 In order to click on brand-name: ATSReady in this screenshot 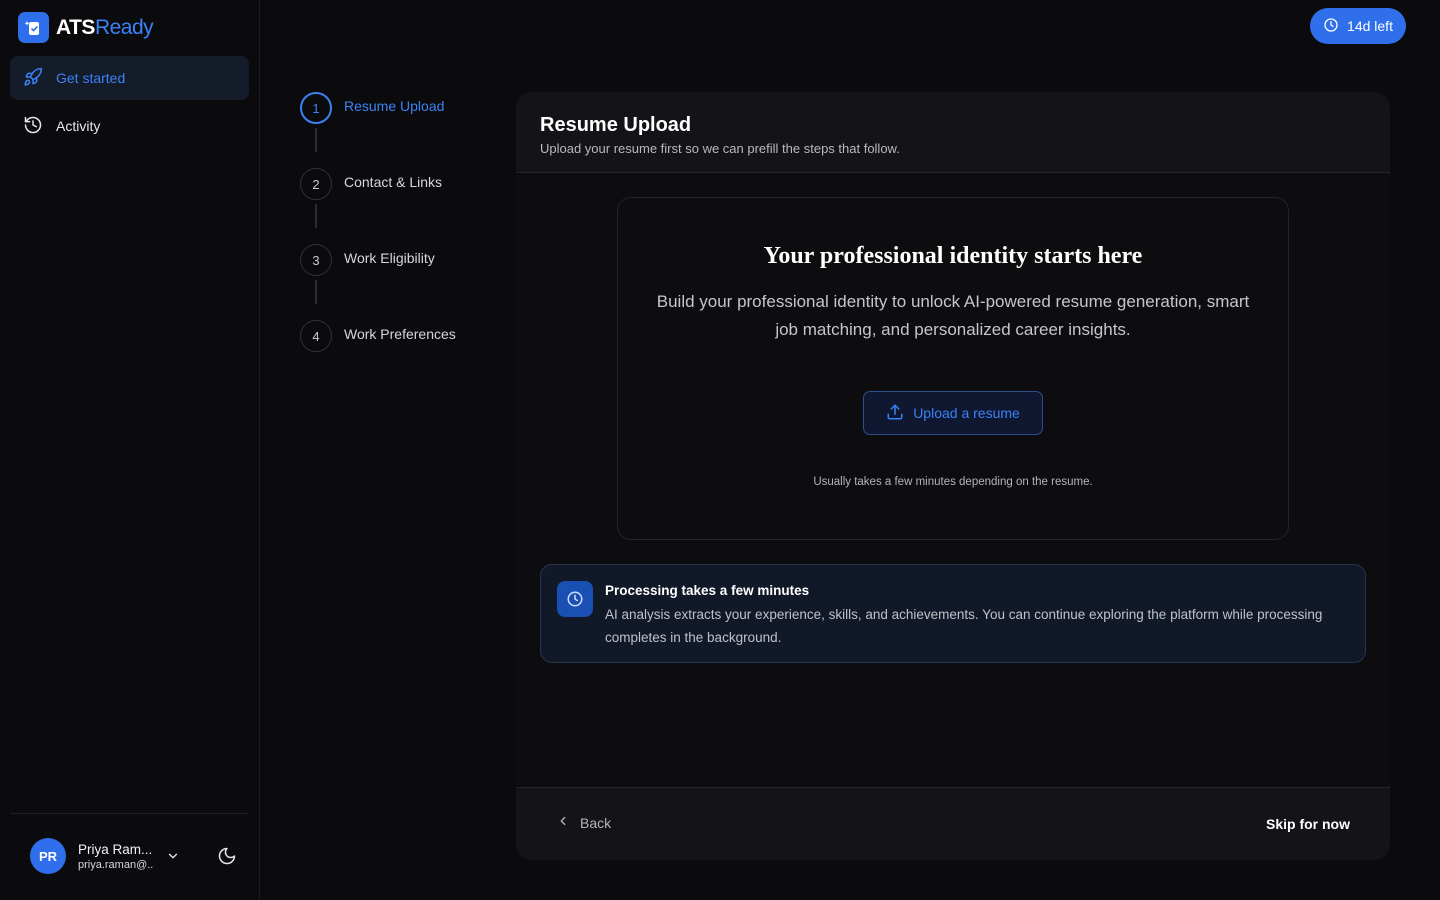, I will do `click(105, 27)`.